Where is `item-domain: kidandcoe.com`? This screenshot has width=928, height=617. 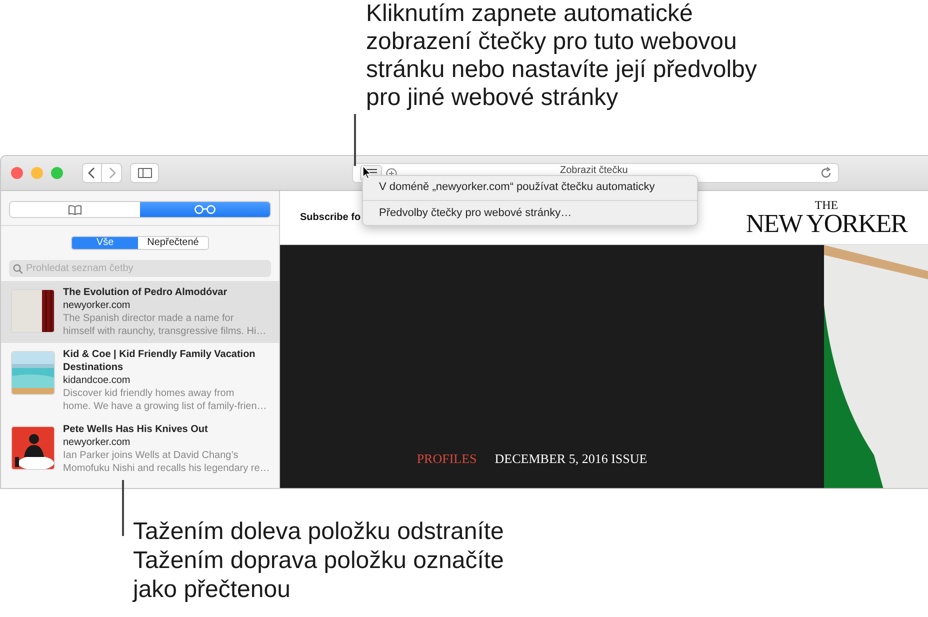
item-domain: kidandcoe.com is located at coordinates (97, 380).